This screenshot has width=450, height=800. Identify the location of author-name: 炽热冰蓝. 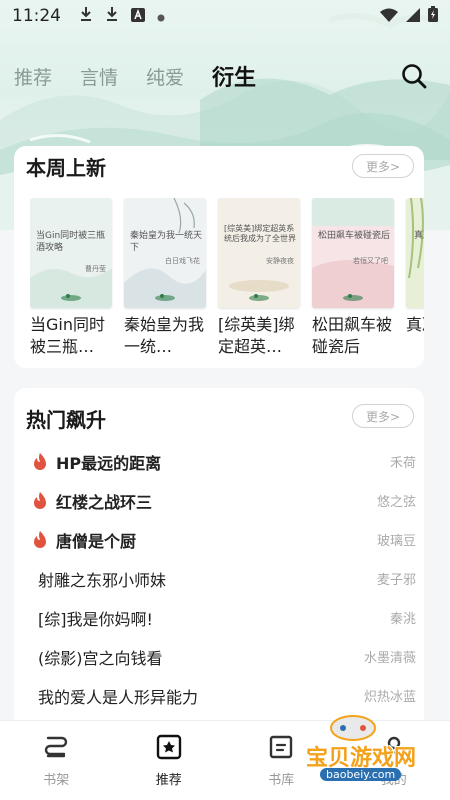
(389, 697).